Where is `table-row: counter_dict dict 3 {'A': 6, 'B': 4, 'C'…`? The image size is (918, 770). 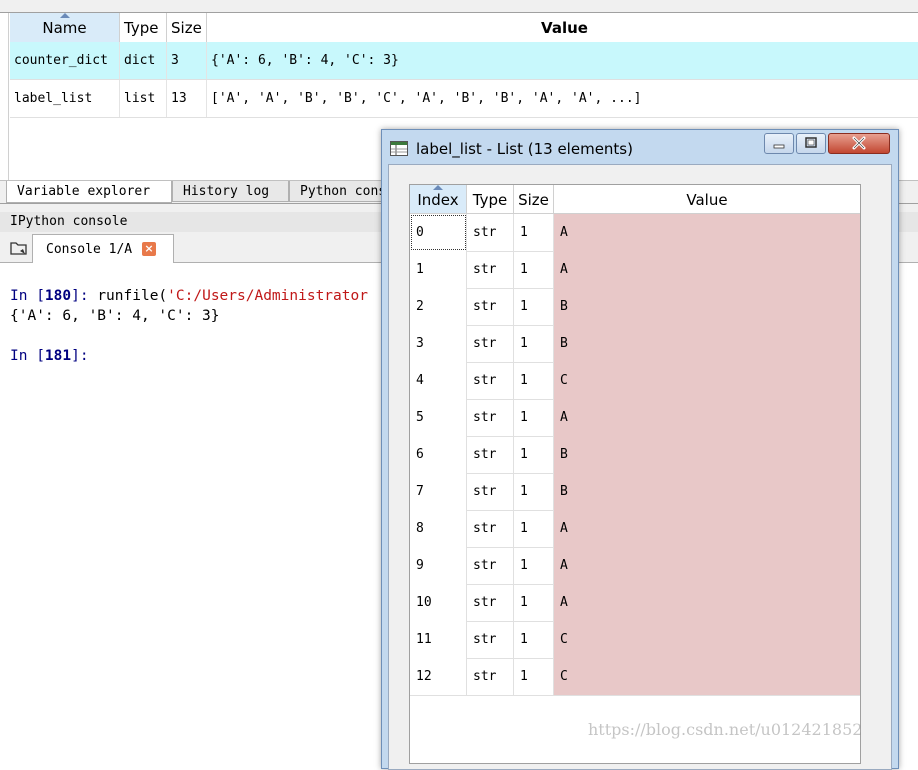
table-row: counter_dict dict 3 {'A': 6, 'B': 4, 'C'… is located at coordinates (464, 61).